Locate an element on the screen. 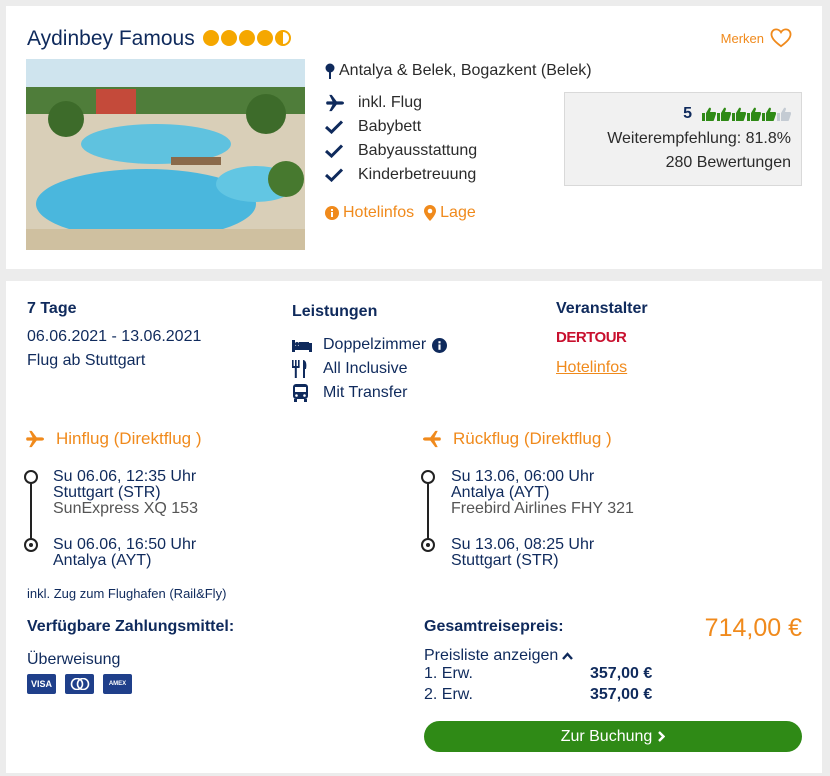  return-arr-time: Su 13.06, 08:25 Uhr is located at coordinates (523, 544).